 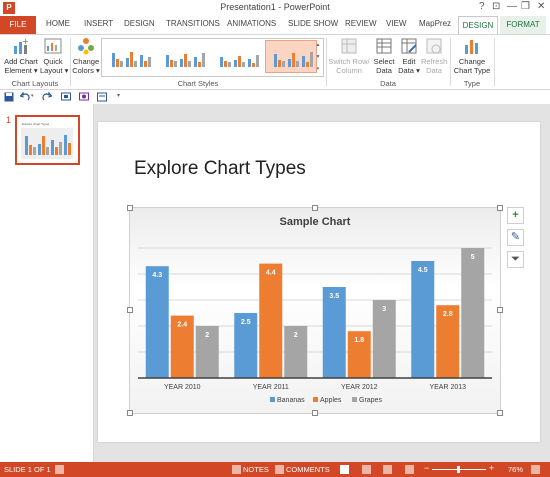 What do you see at coordinates (315, 222) in the screenshot?
I see `chart-title: Sample Chart` at bounding box center [315, 222].